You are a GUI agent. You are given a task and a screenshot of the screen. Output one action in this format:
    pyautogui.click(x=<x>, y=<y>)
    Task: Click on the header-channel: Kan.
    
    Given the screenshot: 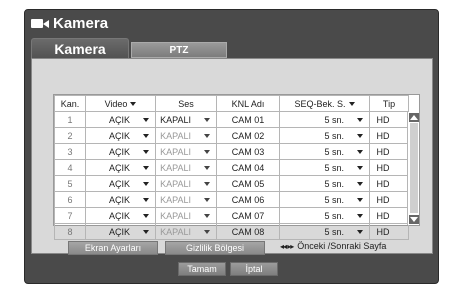 What is the action you would take?
    pyautogui.click(x=70, y=103)
    